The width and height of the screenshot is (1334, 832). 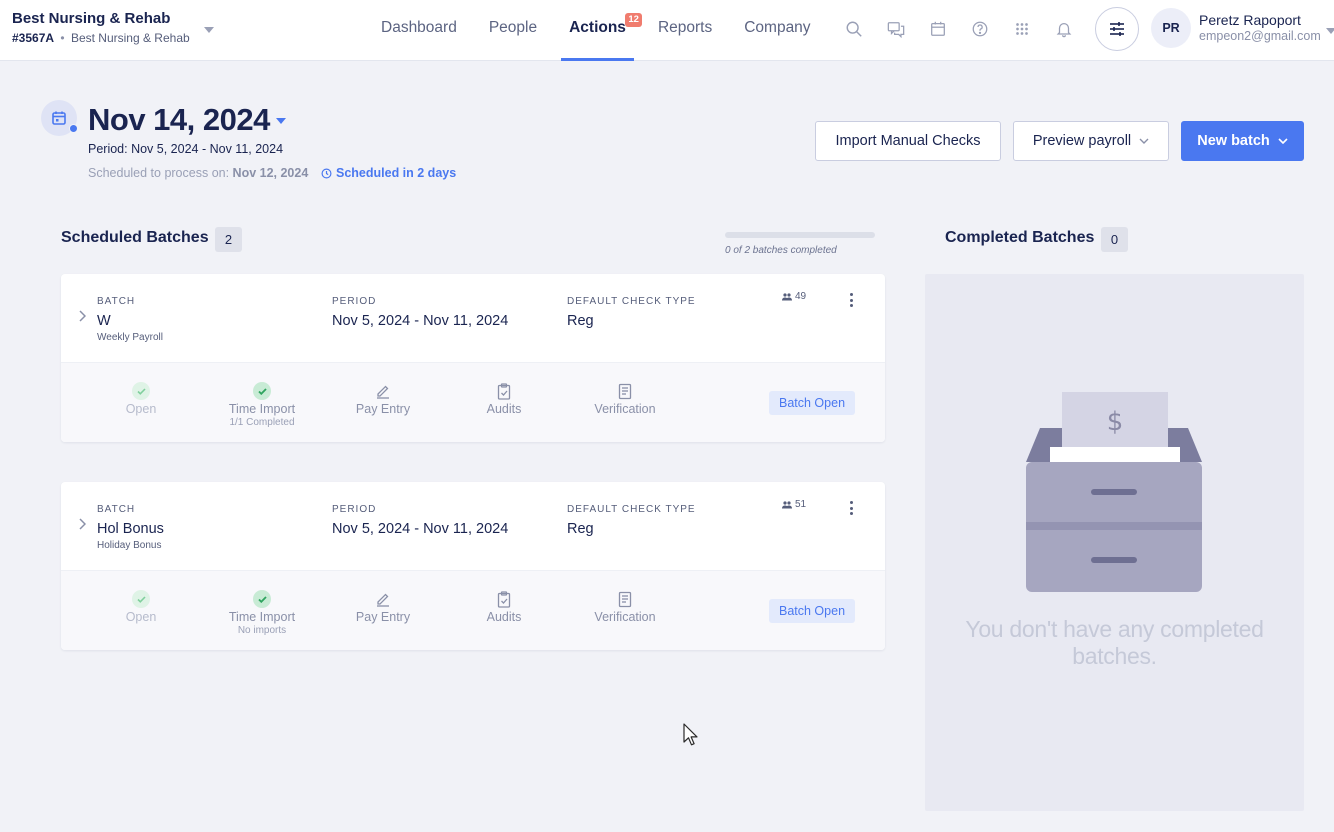 I want to click on scheduled-countdown: Scheduled in 2 days, so click(x=388, y=173).